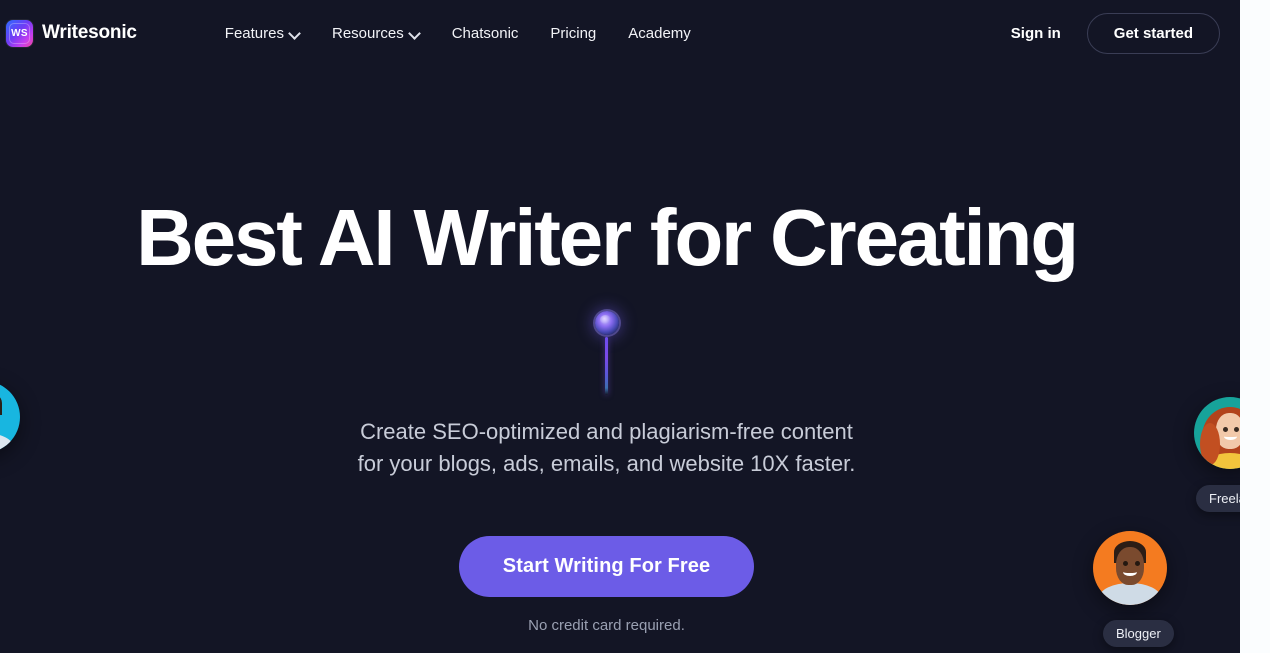 Image resolution: width=1270 pixels, height=653 pixels. Describe the element at coordinates (1218, 498) in the screenshot. I see `persona-label-freelancer: Freelancer` at that location.